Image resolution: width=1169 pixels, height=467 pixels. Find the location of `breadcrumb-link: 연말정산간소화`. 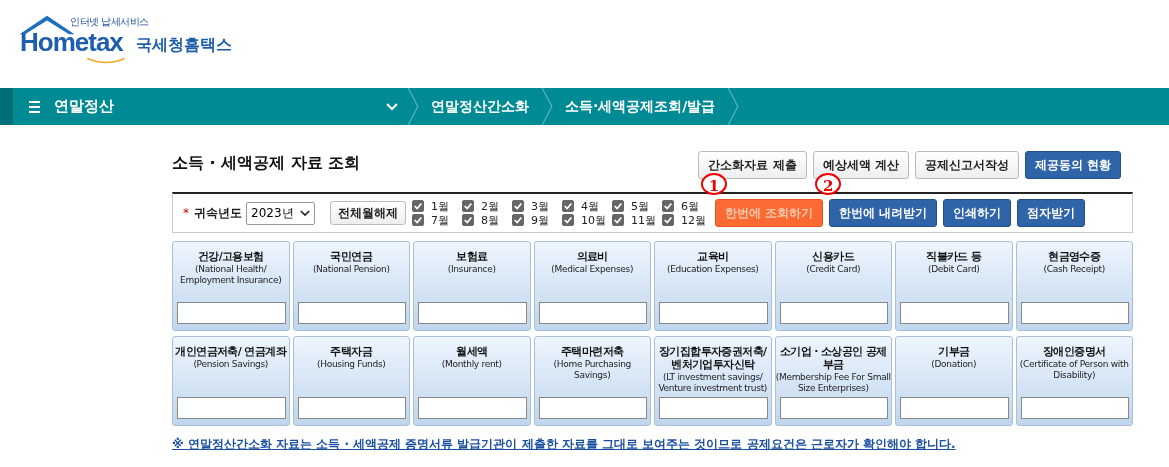

breadcrumb-link: 연말정산간소화 is located at coordinates (480, 106).